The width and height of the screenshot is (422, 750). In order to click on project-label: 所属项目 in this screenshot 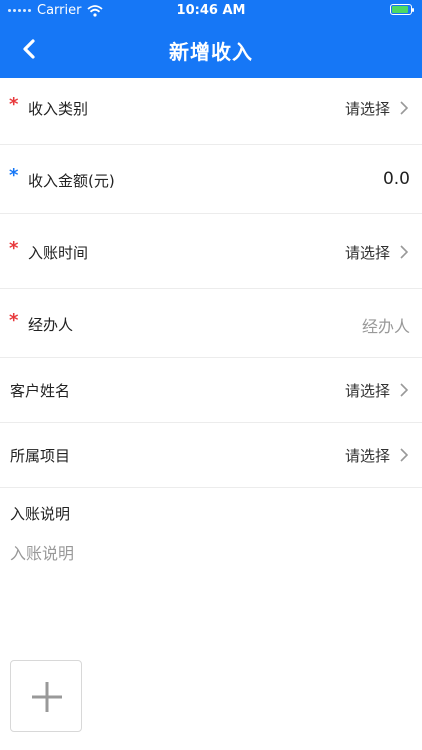, I will do `click(40, 456)`.